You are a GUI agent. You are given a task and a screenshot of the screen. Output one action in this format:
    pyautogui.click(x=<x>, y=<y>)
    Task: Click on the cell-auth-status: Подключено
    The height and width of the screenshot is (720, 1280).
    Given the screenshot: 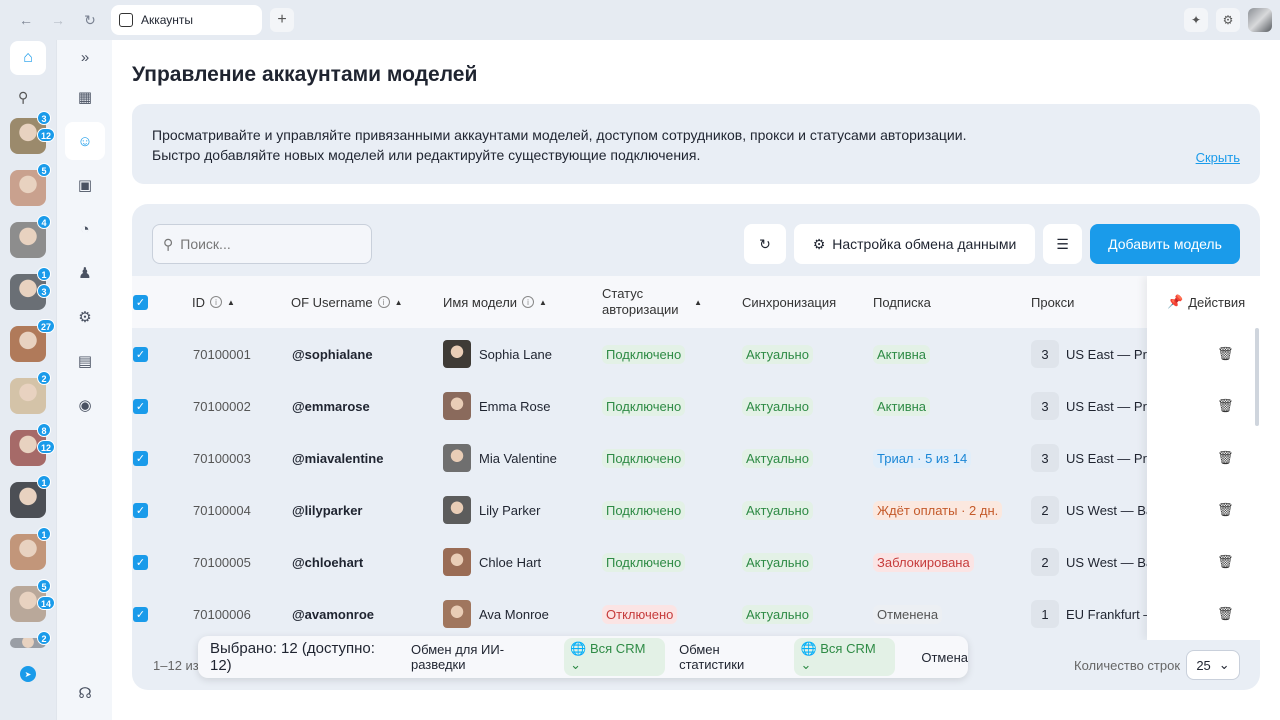 What is the action you would take?
    pyautogui.click(x=644, y=510)
    